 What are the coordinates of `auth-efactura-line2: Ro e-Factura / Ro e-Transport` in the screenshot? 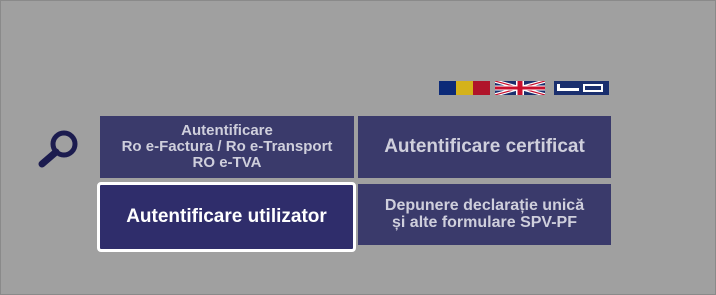 It's located at (227, 147).